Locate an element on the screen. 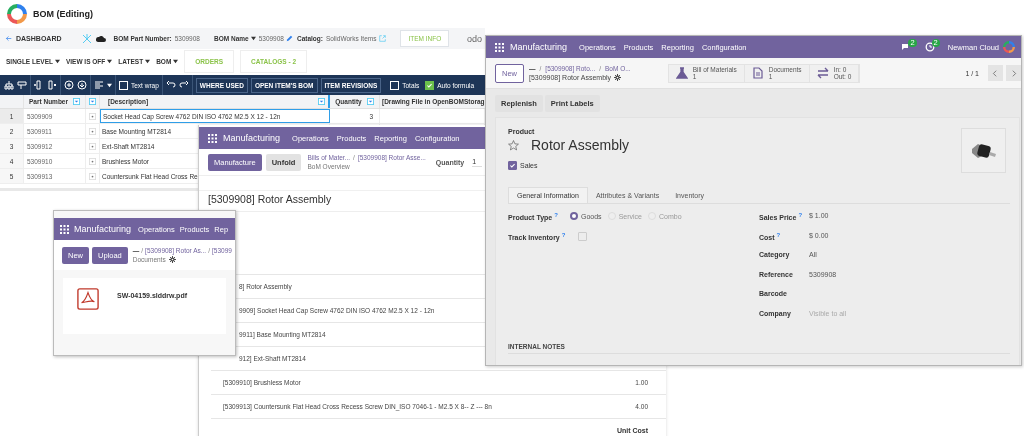  hierarchy-icon is located at coordinates (9, 85).